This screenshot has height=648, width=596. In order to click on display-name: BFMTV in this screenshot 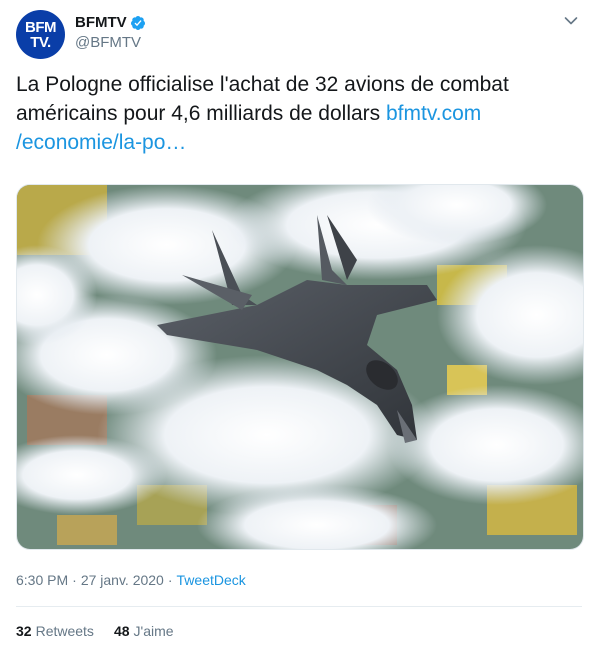, I will do `click(101, 22)`.